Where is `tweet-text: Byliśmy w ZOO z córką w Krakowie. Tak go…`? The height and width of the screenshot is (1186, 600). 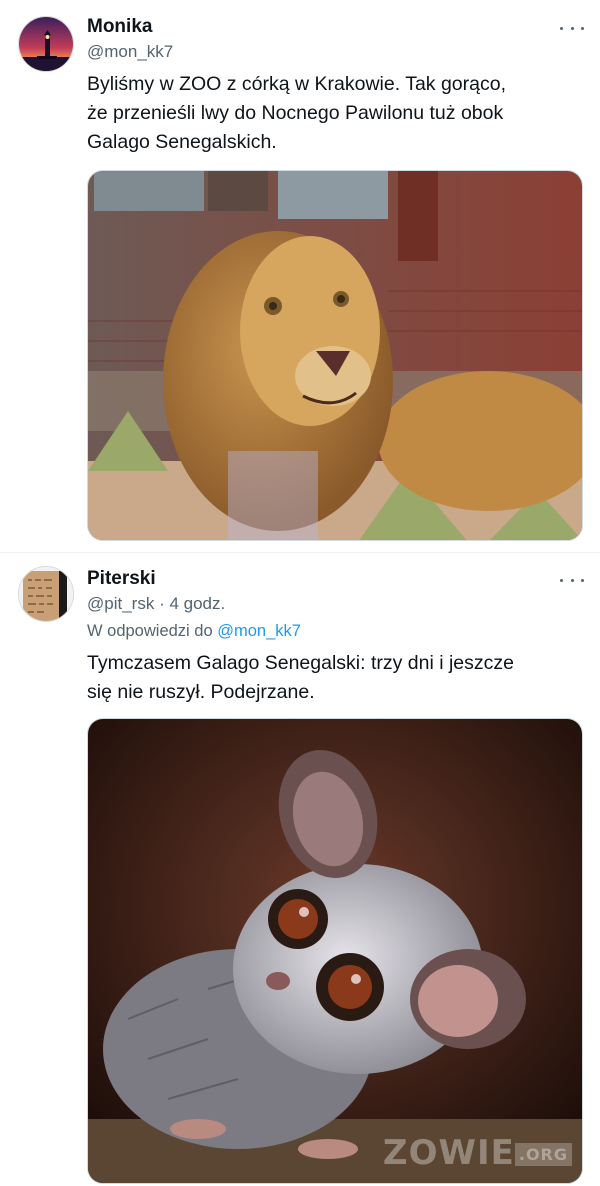
tweet-text: Byliśmy w ZOO z córką w Krakowie. Tak go… is located at coordinates (337, 113).